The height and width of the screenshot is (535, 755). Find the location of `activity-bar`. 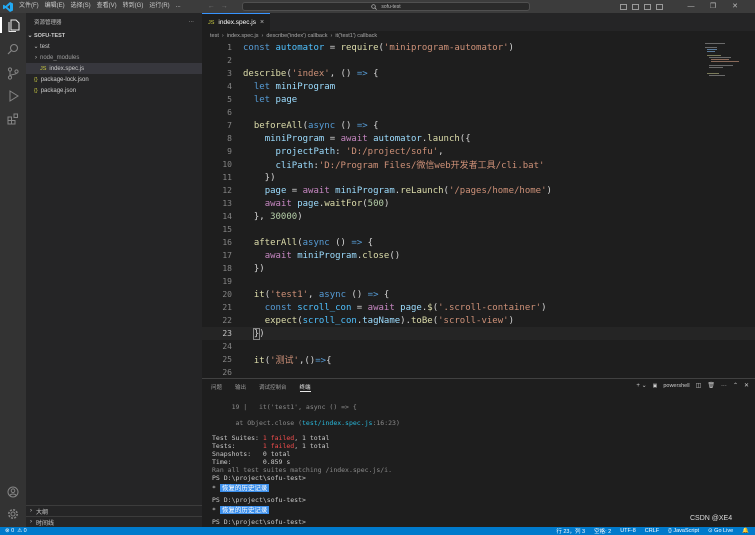

activity-bar is located at coordinates (13, 270).